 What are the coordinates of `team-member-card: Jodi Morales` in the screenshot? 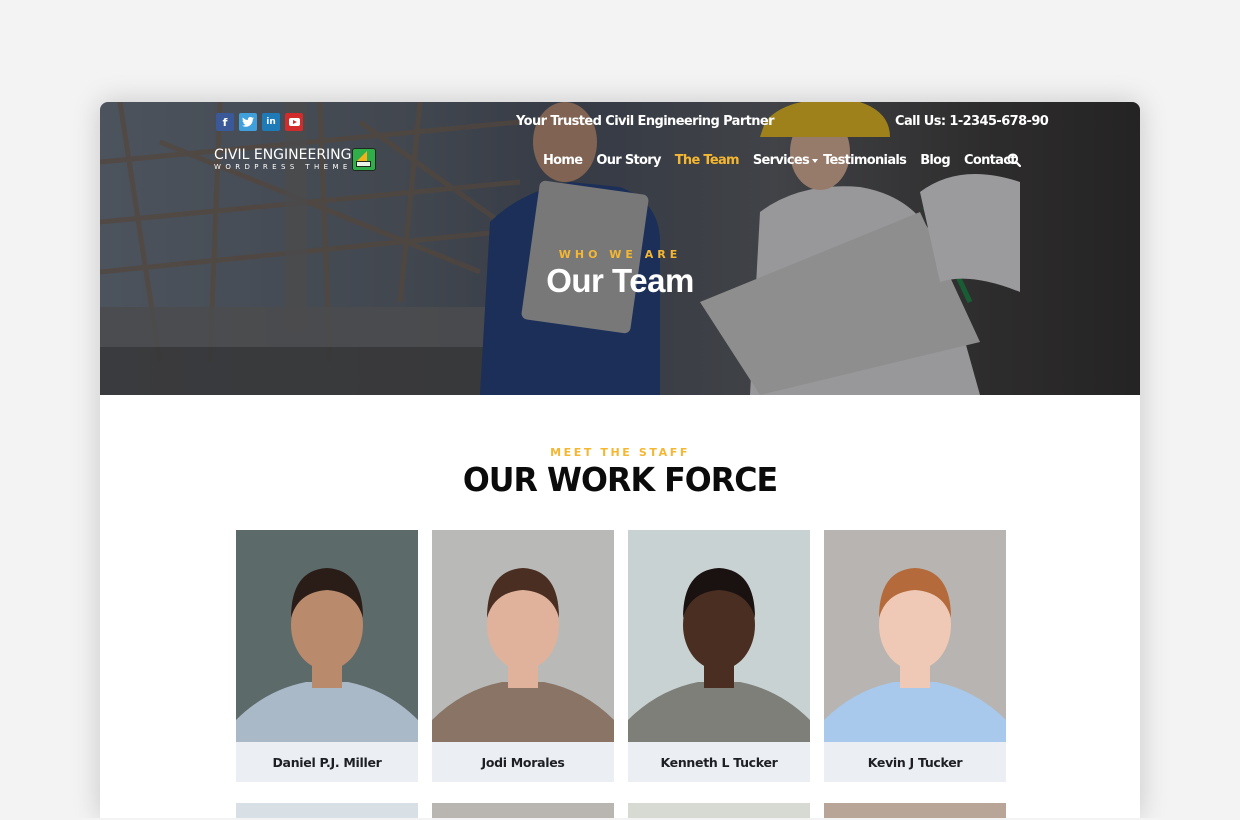 It's located at (523, 656).